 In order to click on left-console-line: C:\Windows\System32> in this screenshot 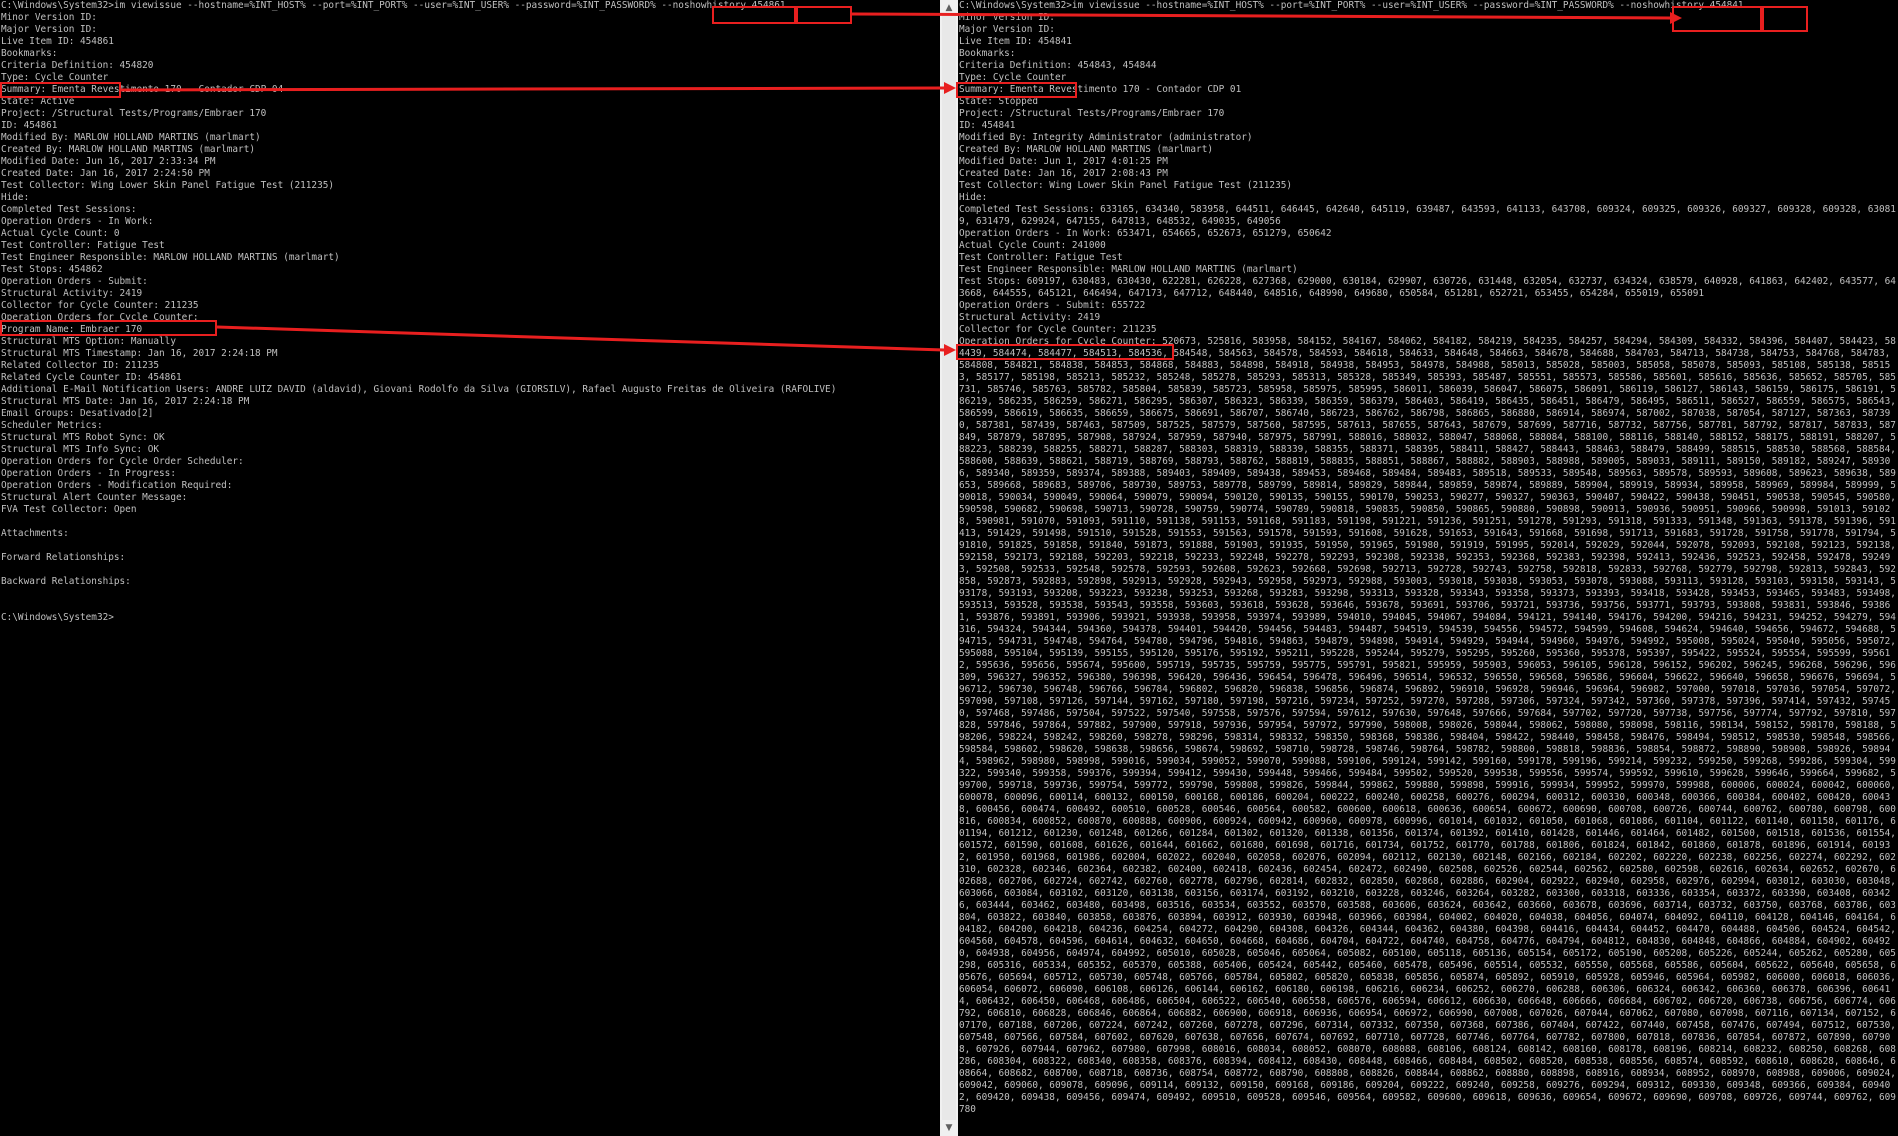, I will do `click(57, 617)`.